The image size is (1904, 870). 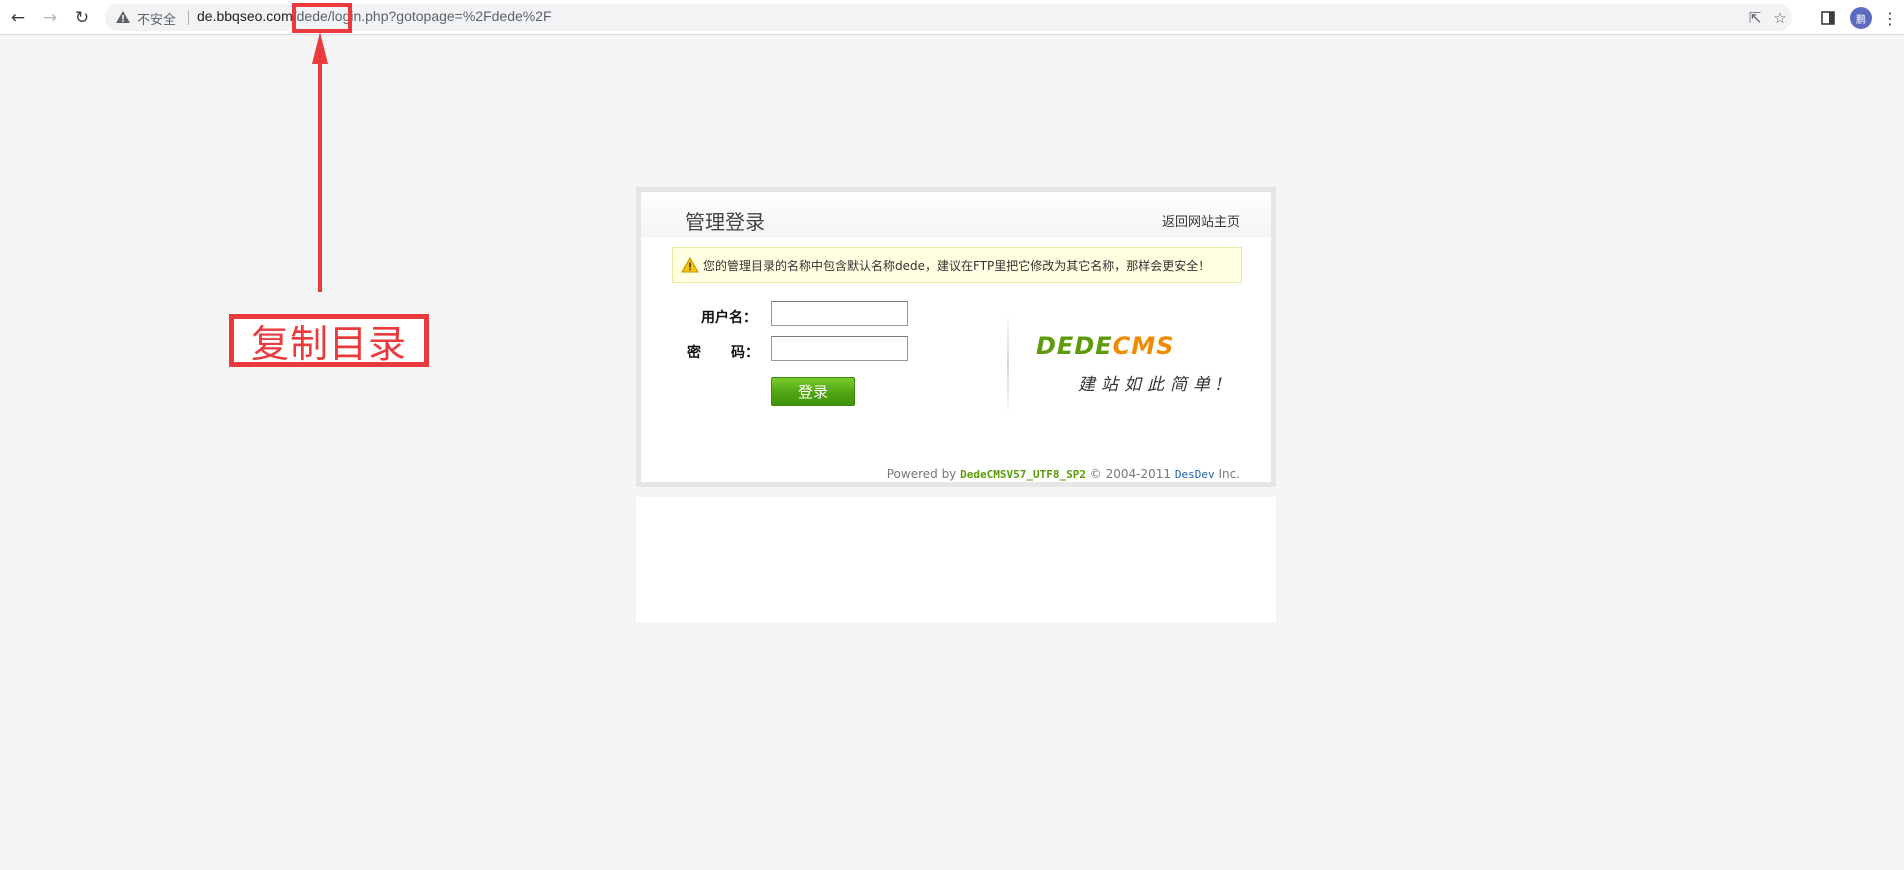 What do you see at coordinates (188, 17) in the screenshot?
I see `separator` at bounding box center [188, 17].